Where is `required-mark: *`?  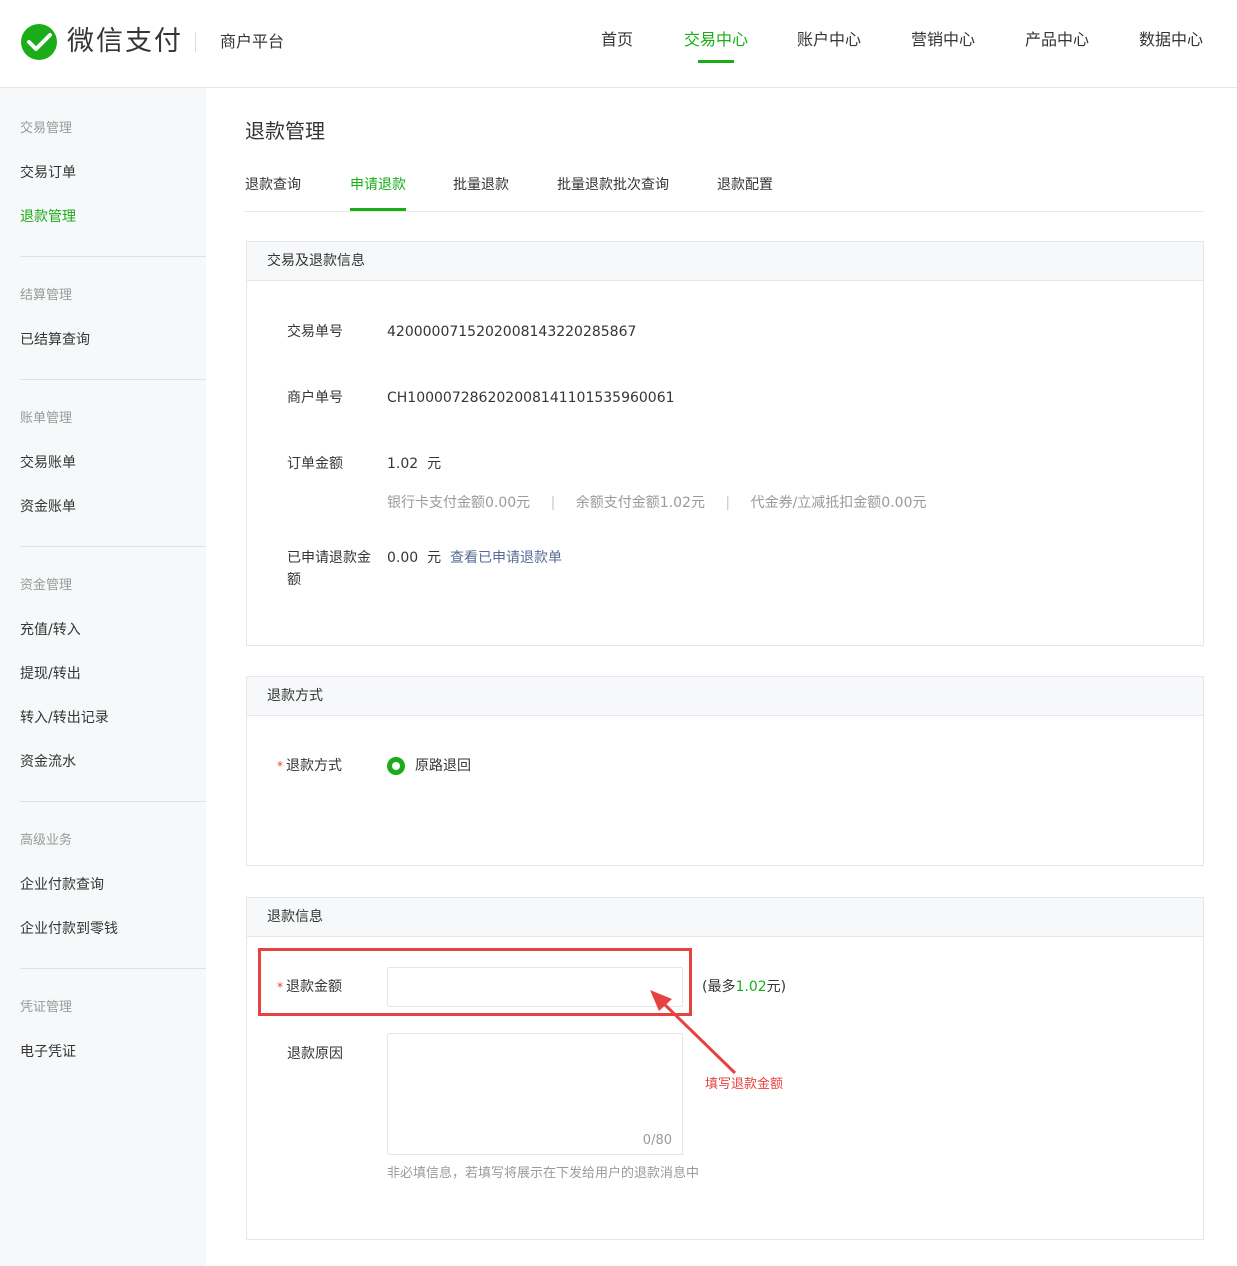
required-mark: * is located at coordinates (280, 766).